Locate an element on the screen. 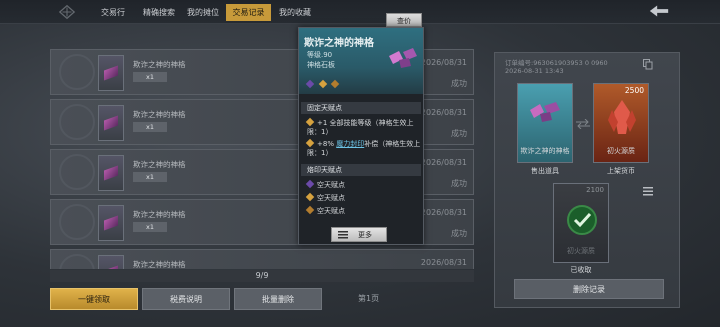 This screenshot has height=327, width=720. list-pager: 9/9 is located at coordinates (262, 276).